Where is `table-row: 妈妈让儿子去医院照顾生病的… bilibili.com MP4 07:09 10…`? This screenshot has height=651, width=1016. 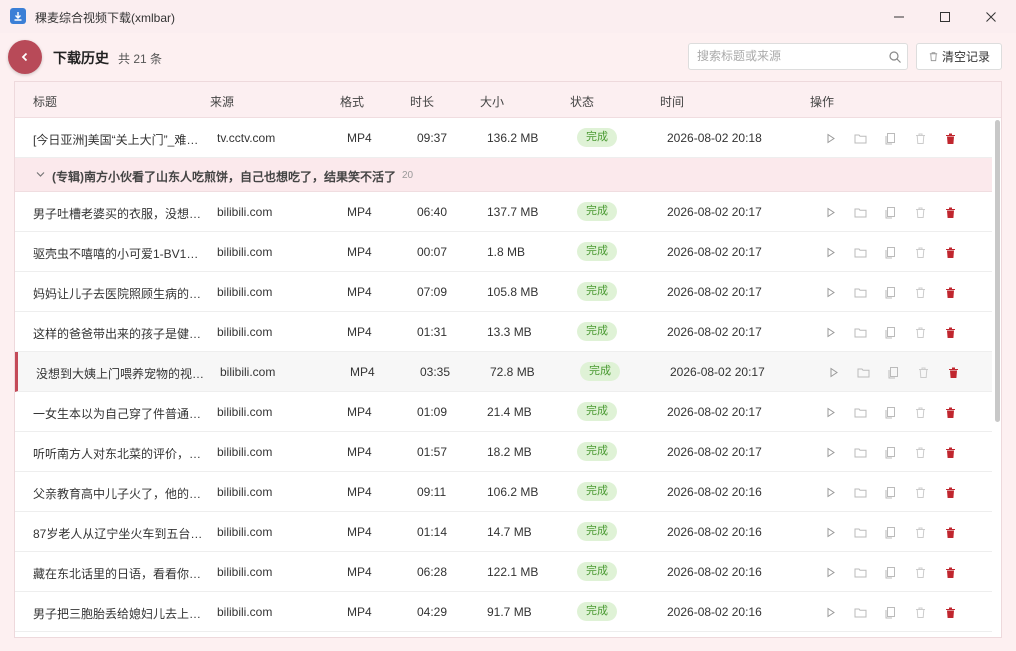 table-row: 妈妈让儿子去医院照顾生病的… bilibili.com MP4 07:09 10… is located at coordinates (503, 292).